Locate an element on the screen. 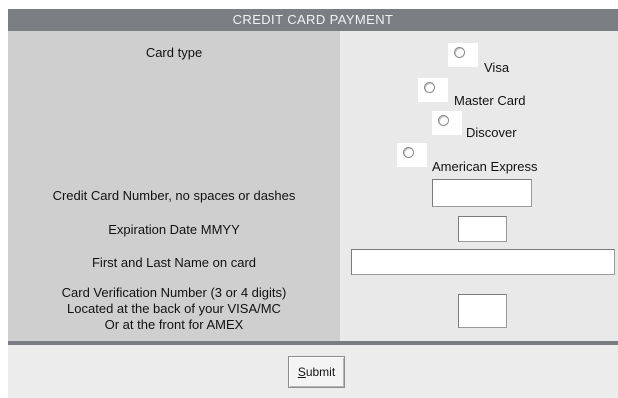 The height and width of the screenshot is (398, 618). cvv-label-line-3: Or at the front for AMEX is located at coordinates (174, 324).